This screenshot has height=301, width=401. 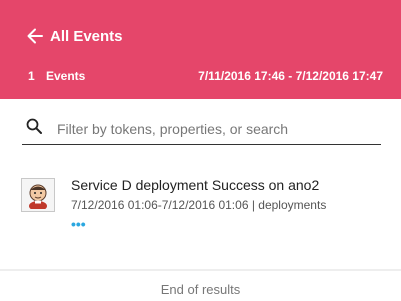 I want to click on all-events-back-button: All Events, so click(x=74, y=36).